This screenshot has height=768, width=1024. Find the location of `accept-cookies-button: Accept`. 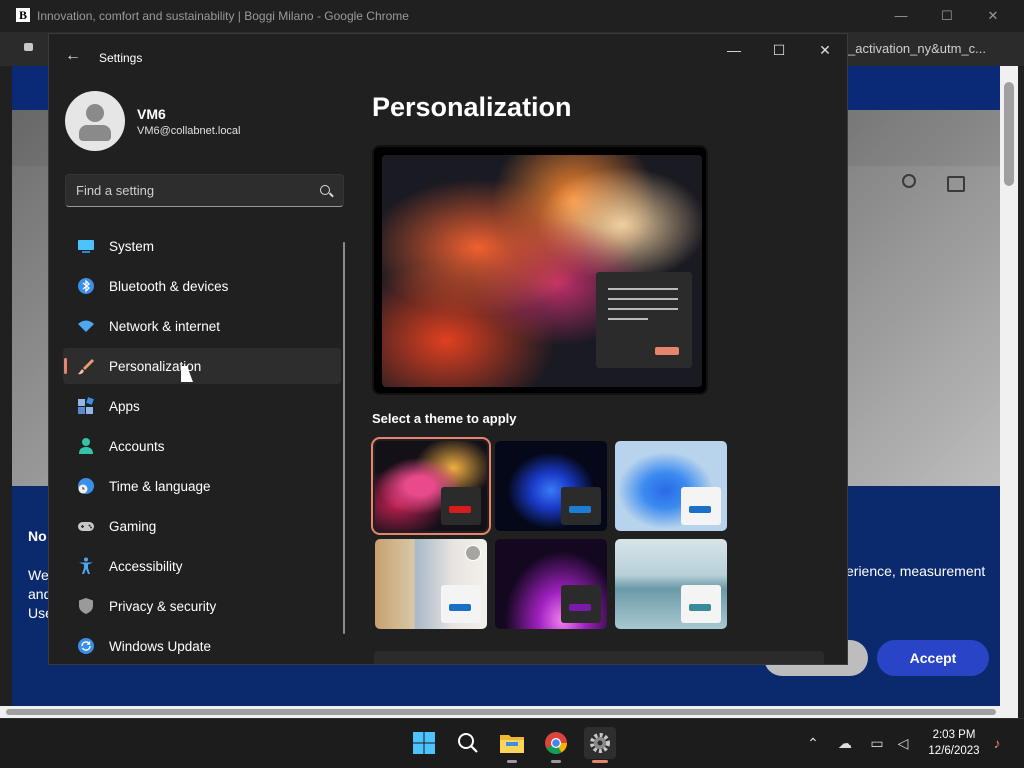

accept-cookies-button: Accept is located at coordinates (933, 658).